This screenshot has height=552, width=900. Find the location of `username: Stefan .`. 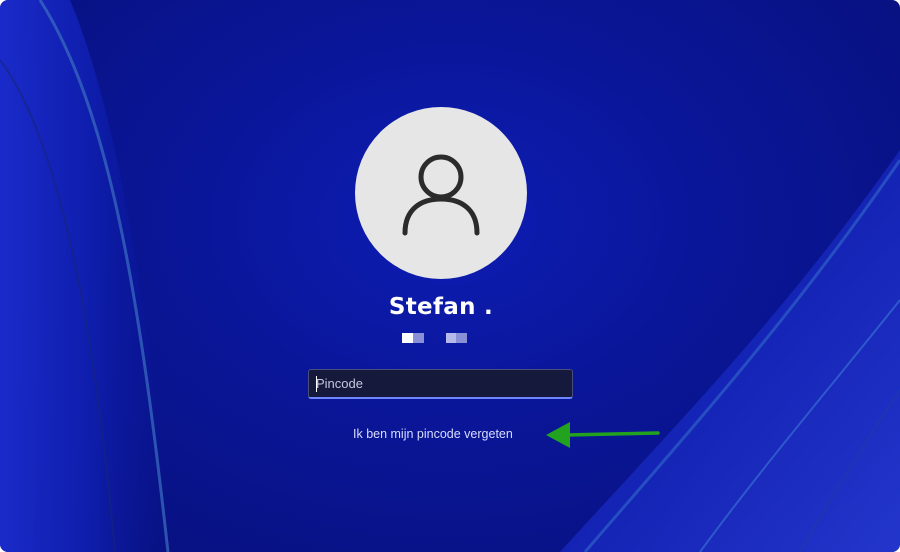

username: Stefan . is located at coordinates (441, 307).